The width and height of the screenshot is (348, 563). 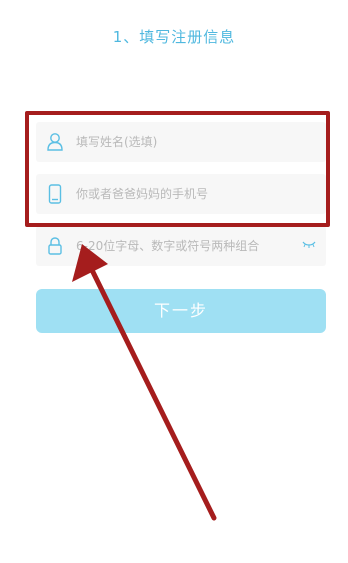 I want to click on lock-icon, so click(x=55, y=246).